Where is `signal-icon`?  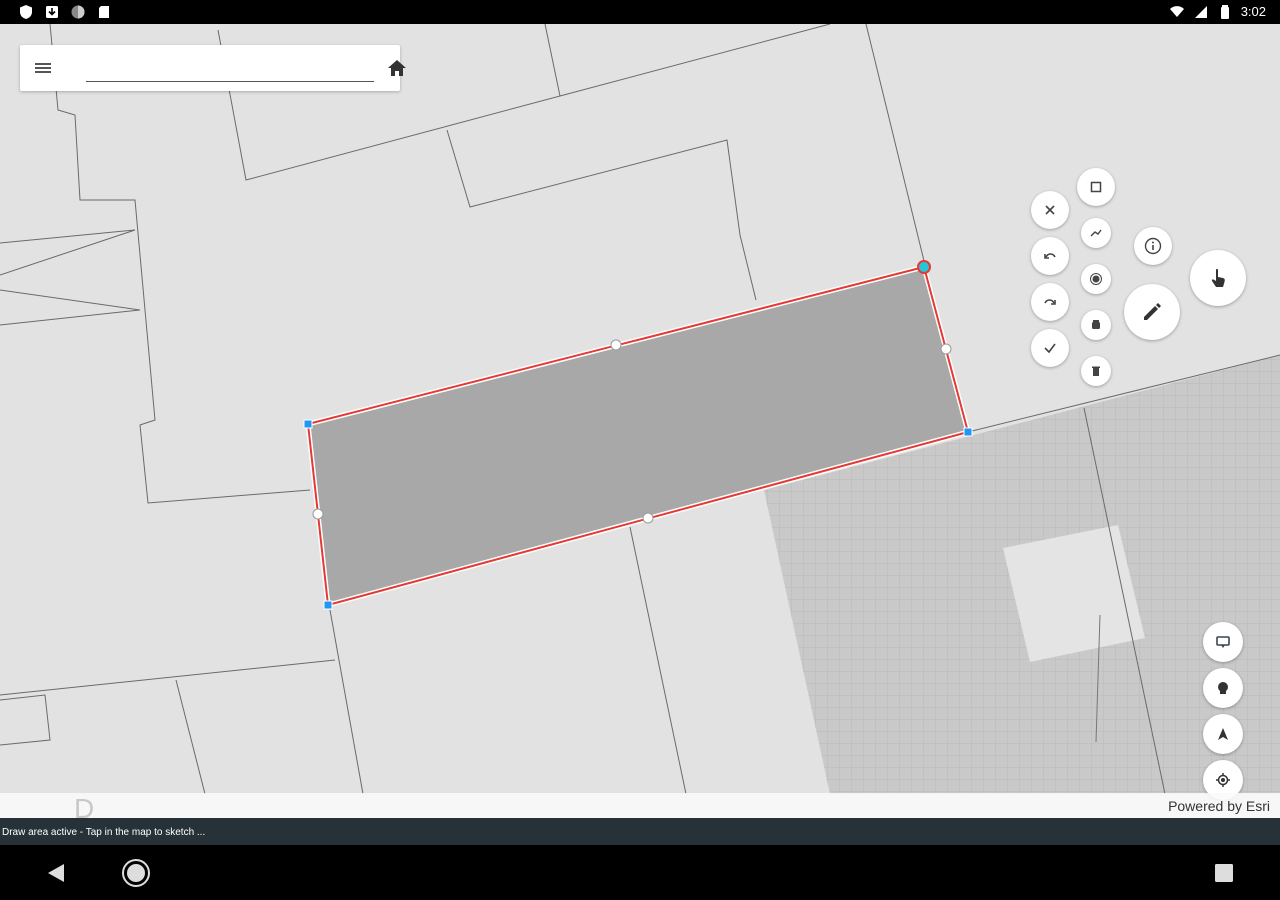 signal-icon is located at coordinates (1200, 12).